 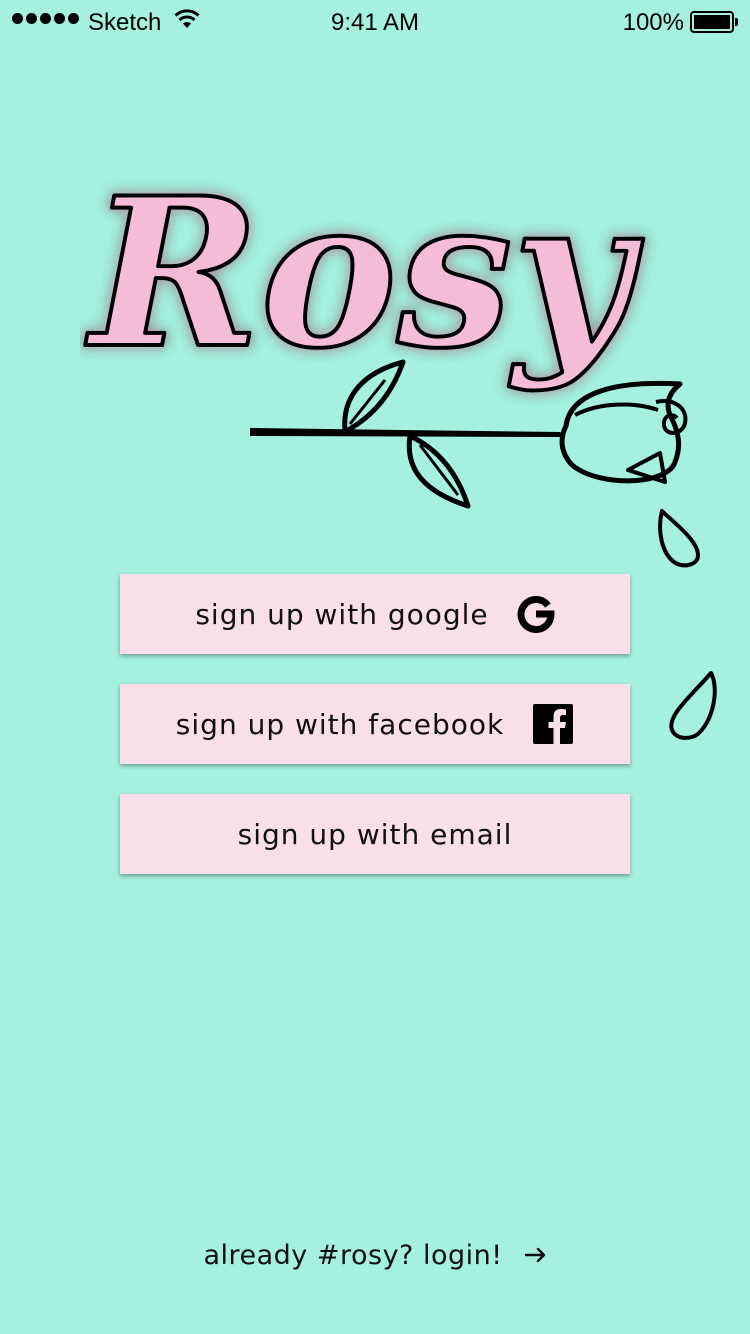 I want to click on arrow-right-icon, so click(x=535, y=1256).